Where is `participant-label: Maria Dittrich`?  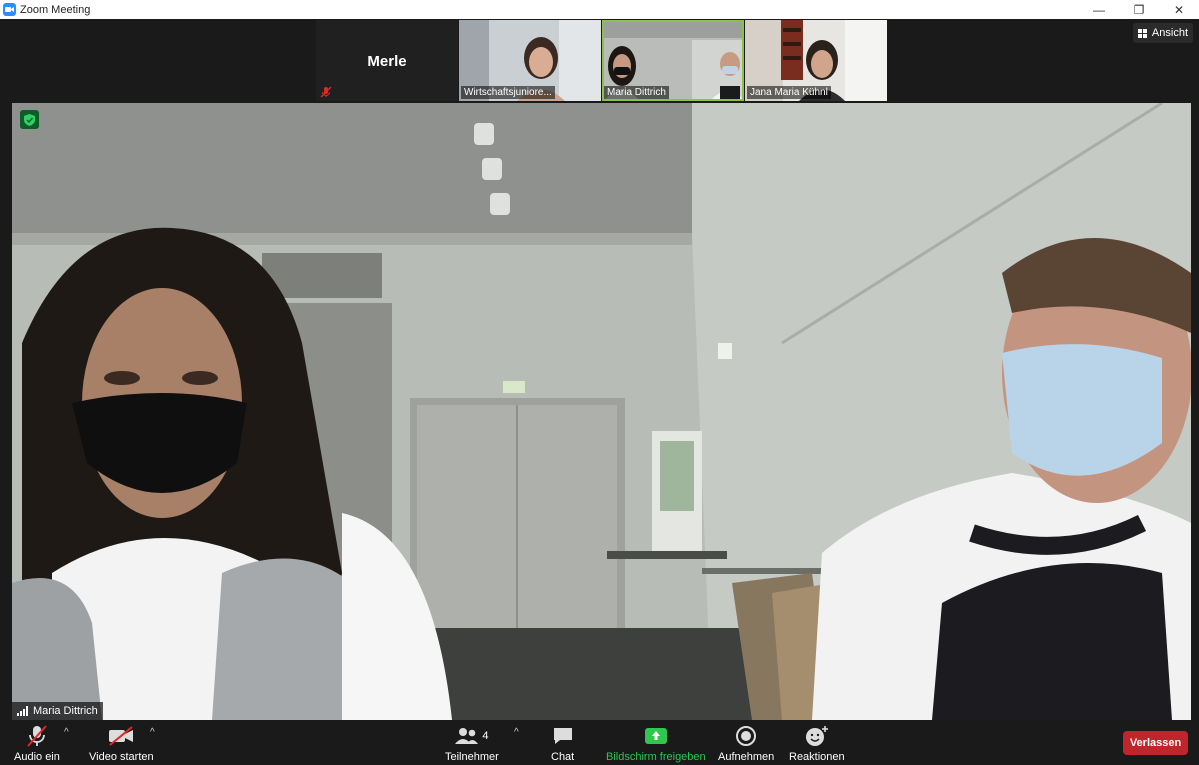
participant-label: Maria Dittrich is located at coordinates (636, 92).